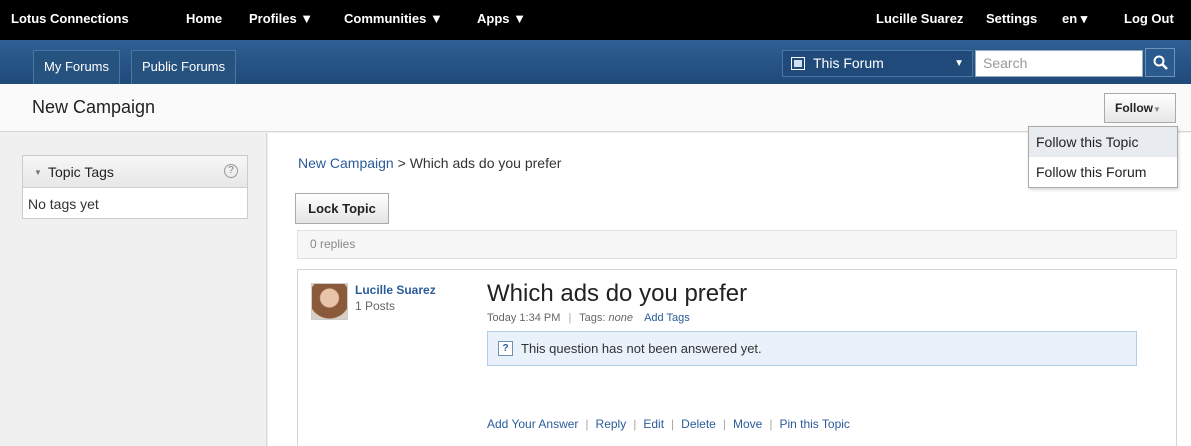 The image size is (1191, 446). I want to click on user-name-link: Lucille Suarez, so click(919, 20).